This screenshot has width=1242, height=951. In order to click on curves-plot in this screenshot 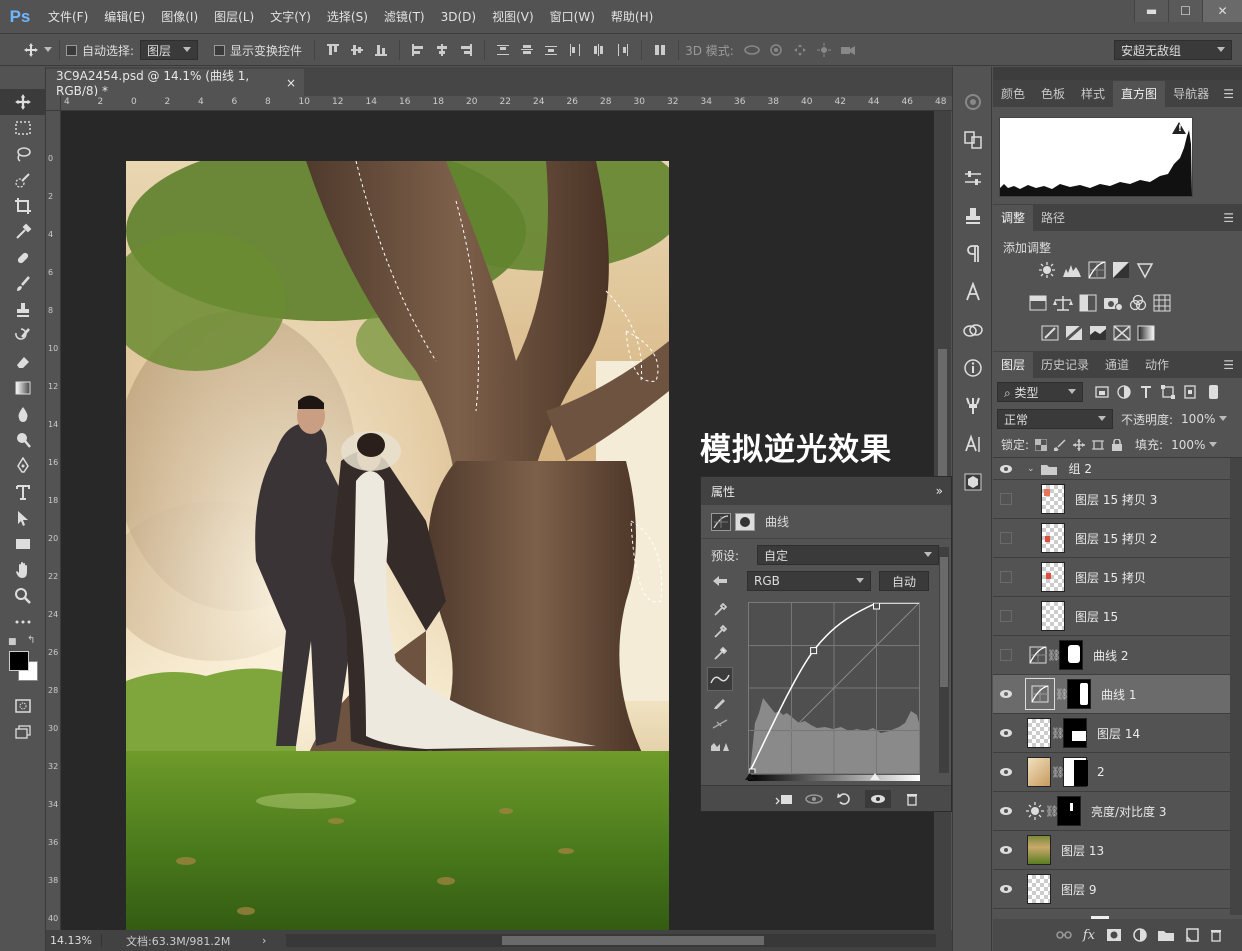, I will do `click(834, 688)`.